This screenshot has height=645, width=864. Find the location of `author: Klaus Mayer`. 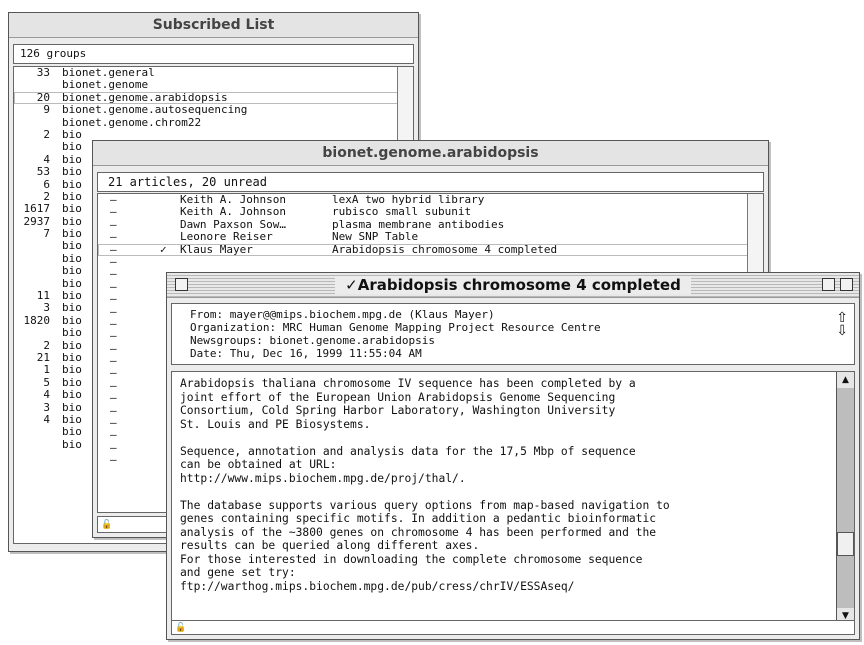

author: Klaus Mayer is located at coordinates (216, 249).